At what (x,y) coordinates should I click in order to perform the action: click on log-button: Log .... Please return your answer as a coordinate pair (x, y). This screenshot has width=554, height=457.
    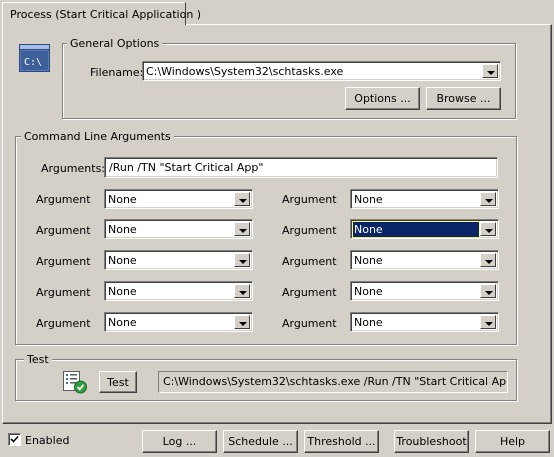
    Looking at the image, I should click on (179, 441).